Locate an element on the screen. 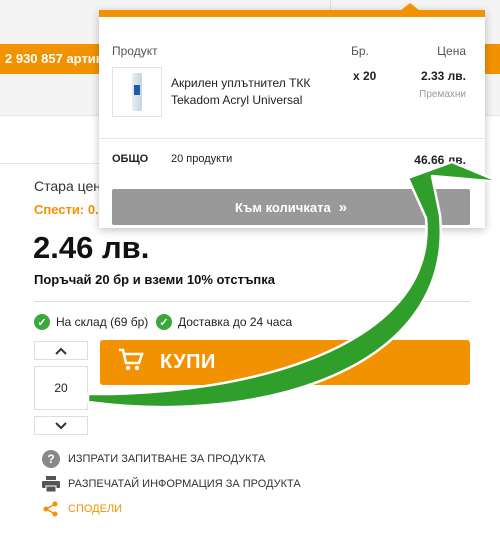  send-inquiry-link: ? ИЗПРАТИ ЗАПИТВАНЕ ЗА ПРОДУКТА is located at coordinates (153, 459).